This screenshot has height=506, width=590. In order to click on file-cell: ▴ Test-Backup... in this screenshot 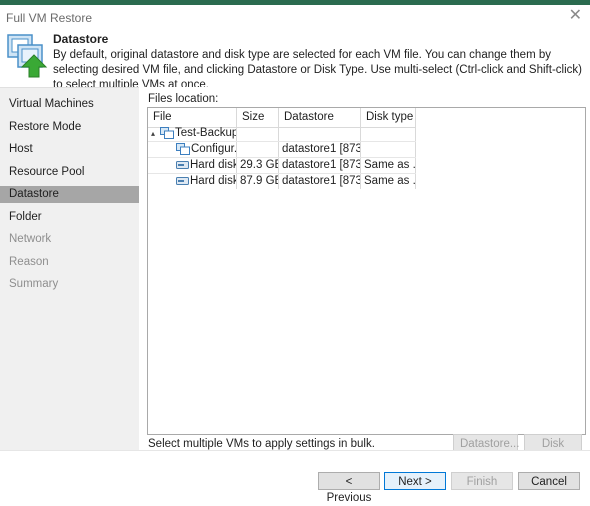, I will do `click(192, 133)`.